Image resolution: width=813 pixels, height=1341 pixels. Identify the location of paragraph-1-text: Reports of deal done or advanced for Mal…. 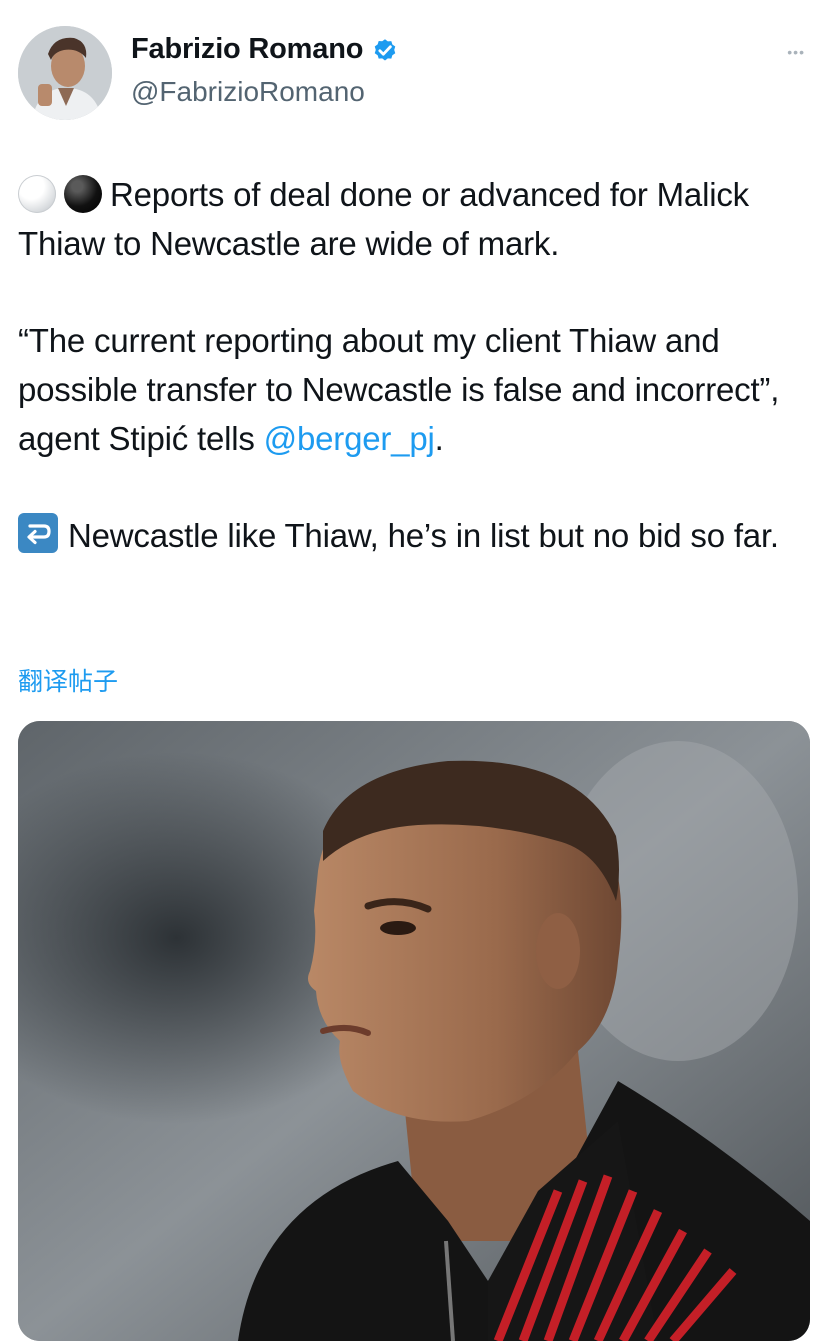
(383, 219).